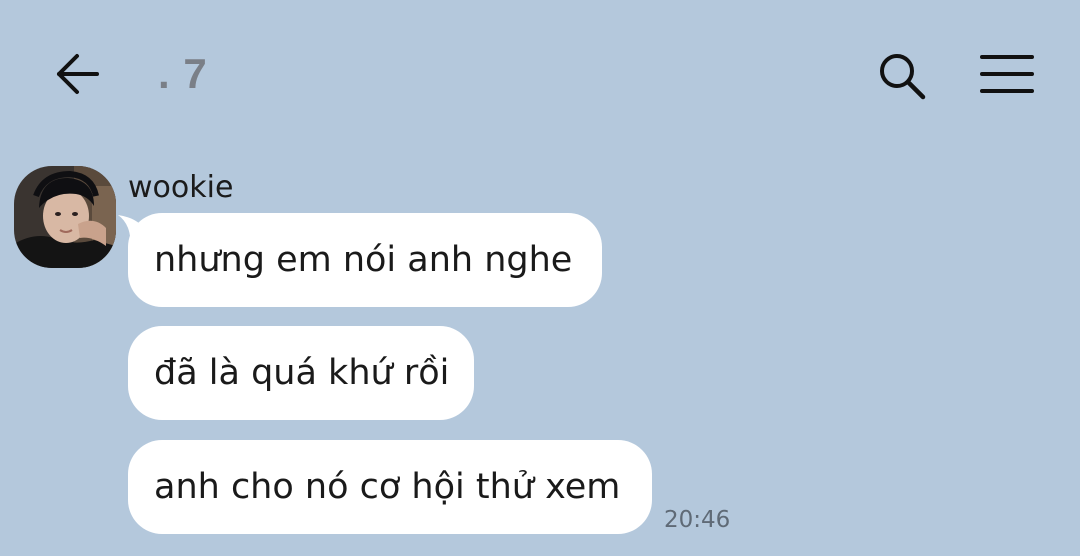 This screenshot has height=556, width=1080. I want to click on back-button, so click(77, 74).